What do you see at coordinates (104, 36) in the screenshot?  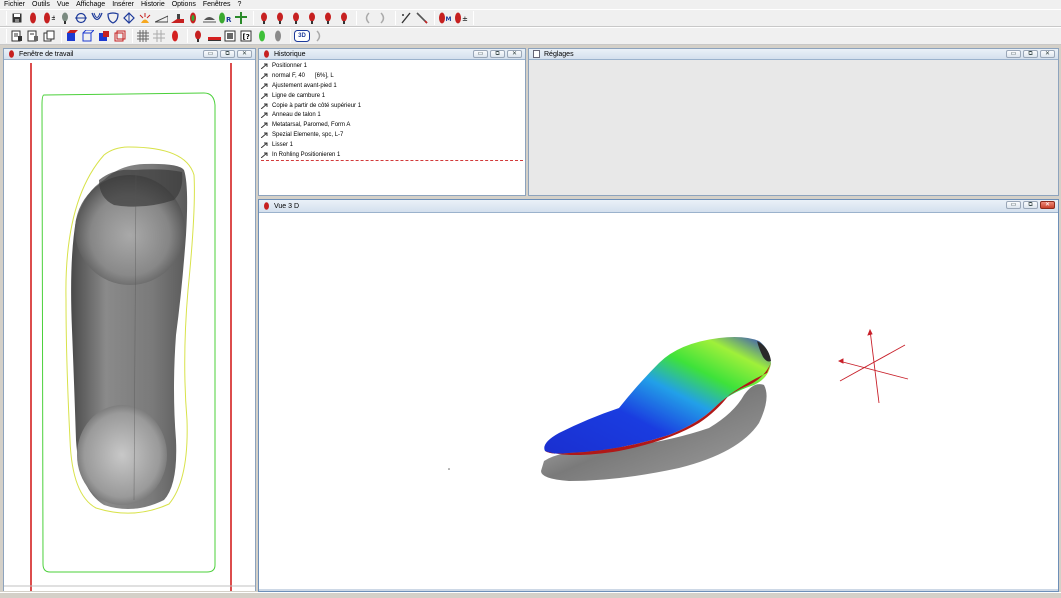 I see `cube-red-icon` at bounding box center [104, 36].